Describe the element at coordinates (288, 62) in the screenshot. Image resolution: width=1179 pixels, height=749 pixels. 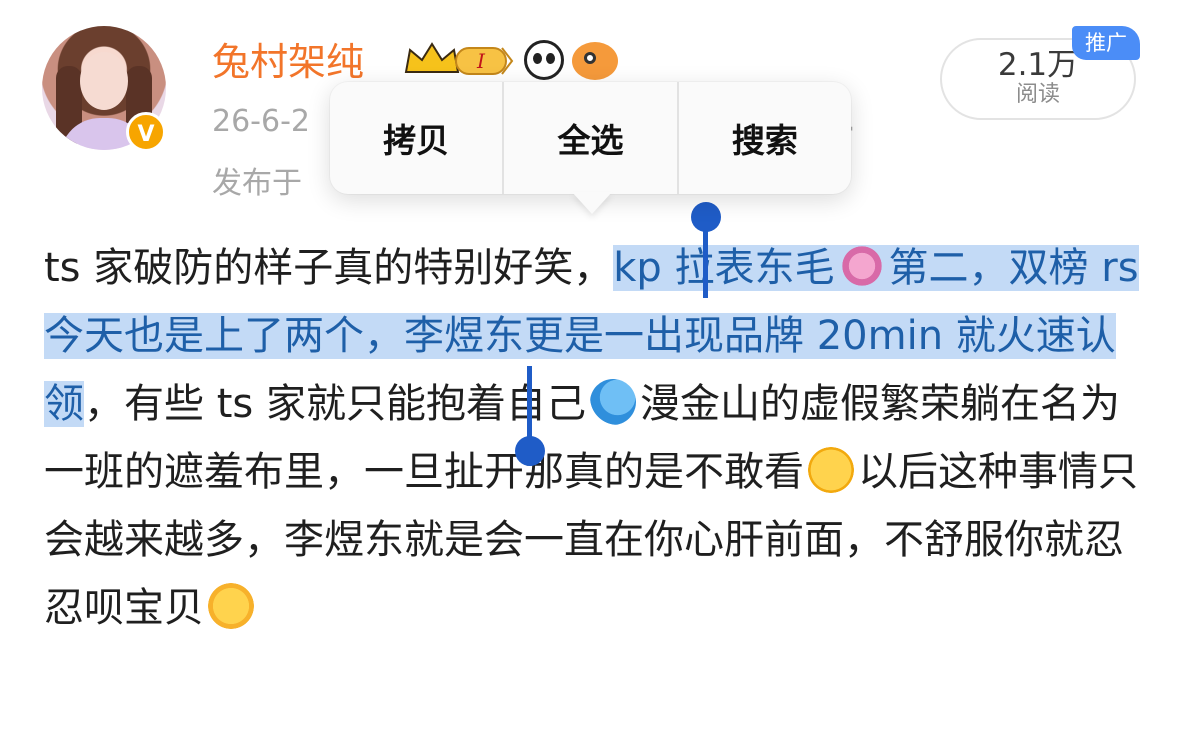
I see `author-name: 兔村架纯` at that location.